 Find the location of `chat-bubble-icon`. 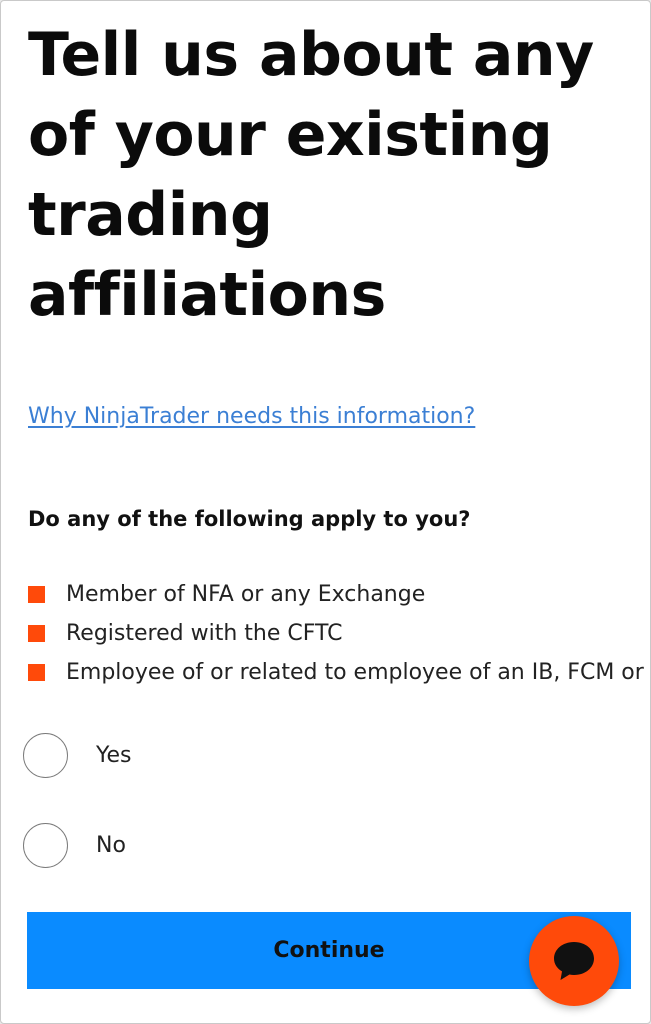

chat-bubble-icon is located at coordinates (574, 961).